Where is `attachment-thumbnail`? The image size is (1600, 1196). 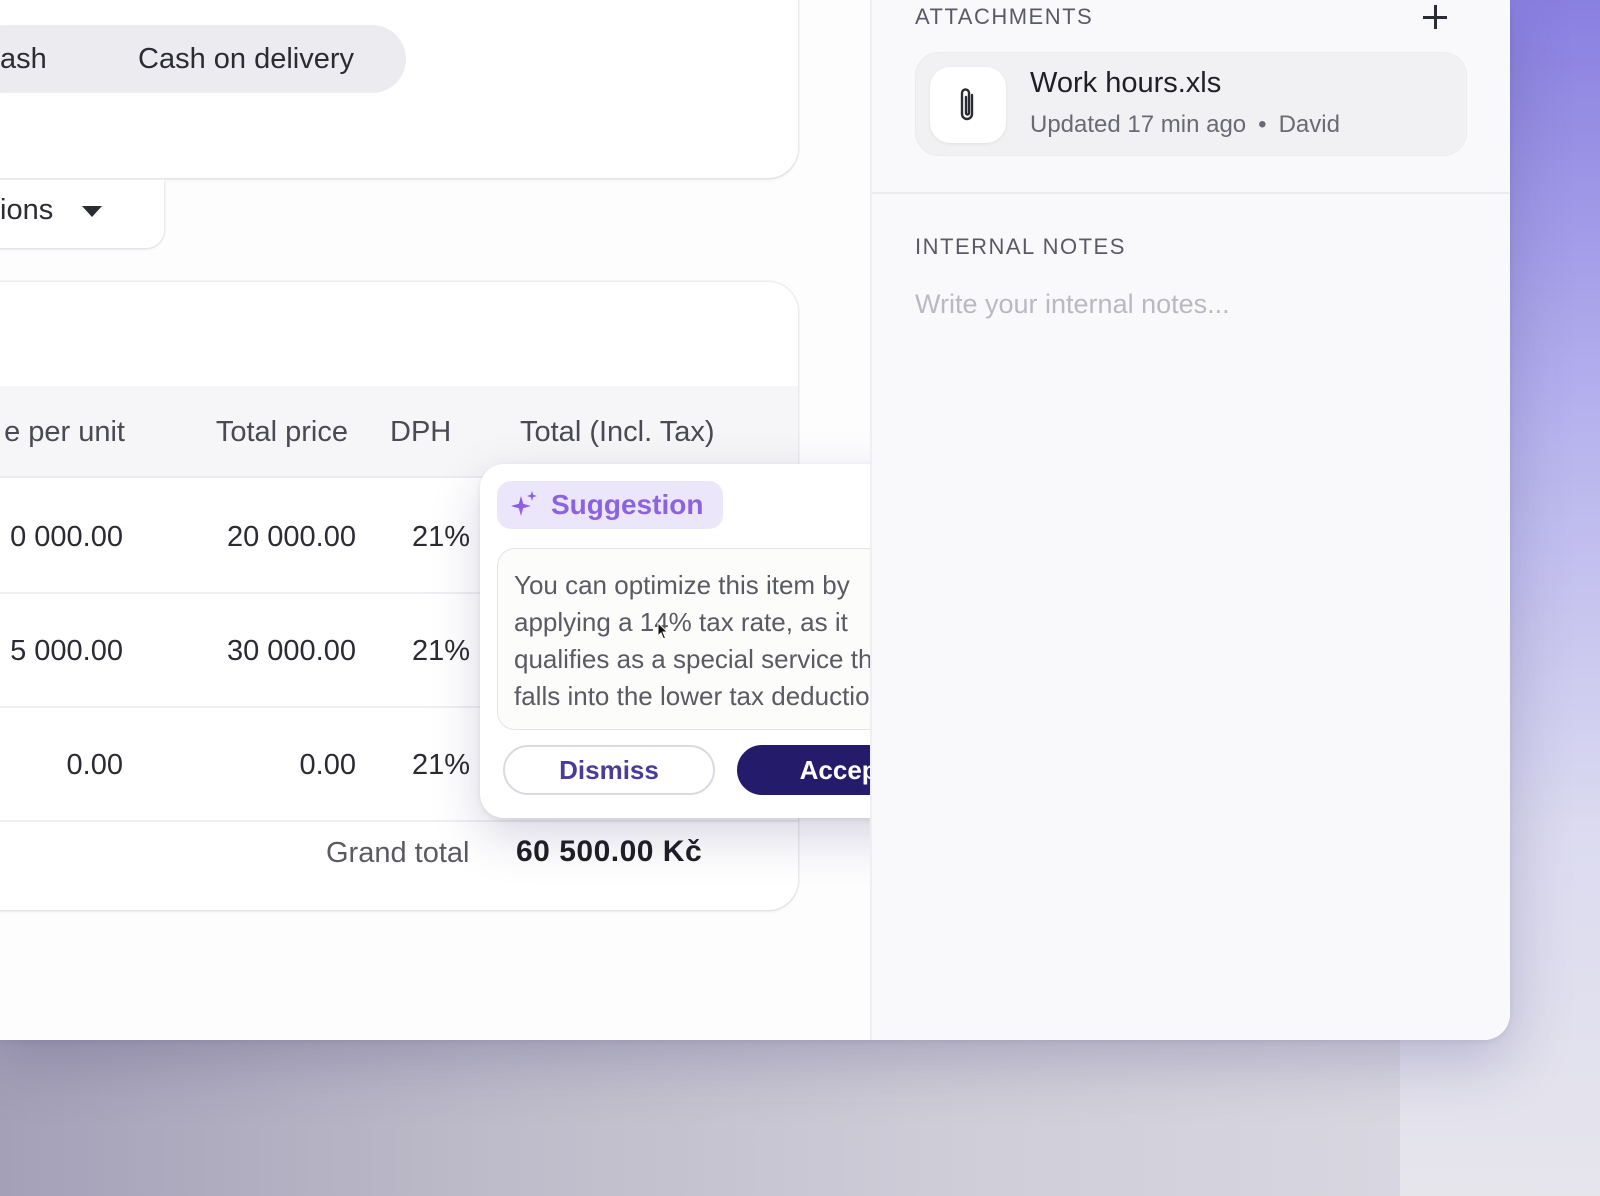
attachment-thumbnail is located at coordinates (968, 105).